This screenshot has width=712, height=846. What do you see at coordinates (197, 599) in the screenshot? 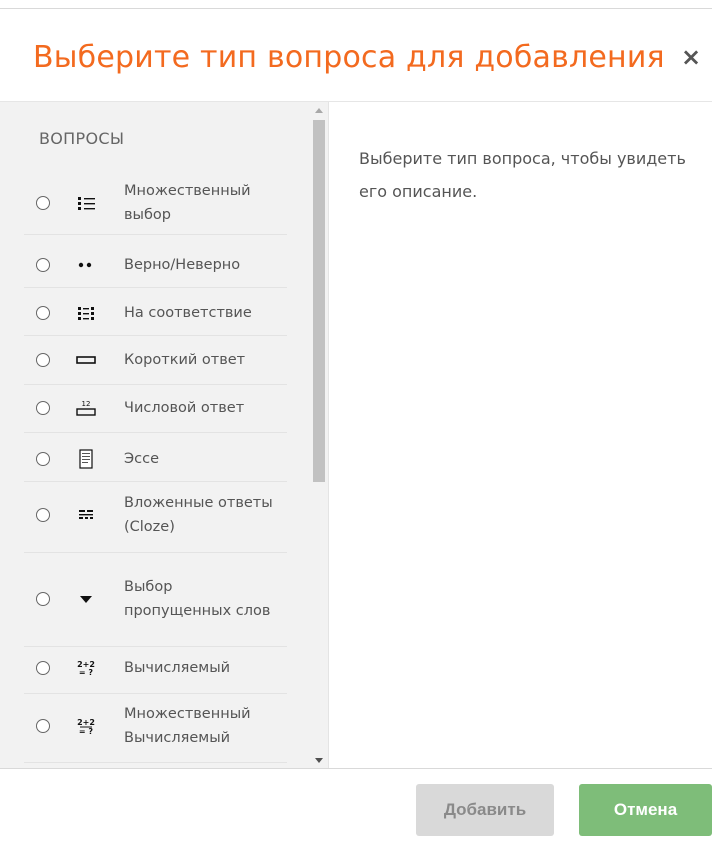
I see `option-label: Выбор пропущенных слов` at bounding box center [197, 599].